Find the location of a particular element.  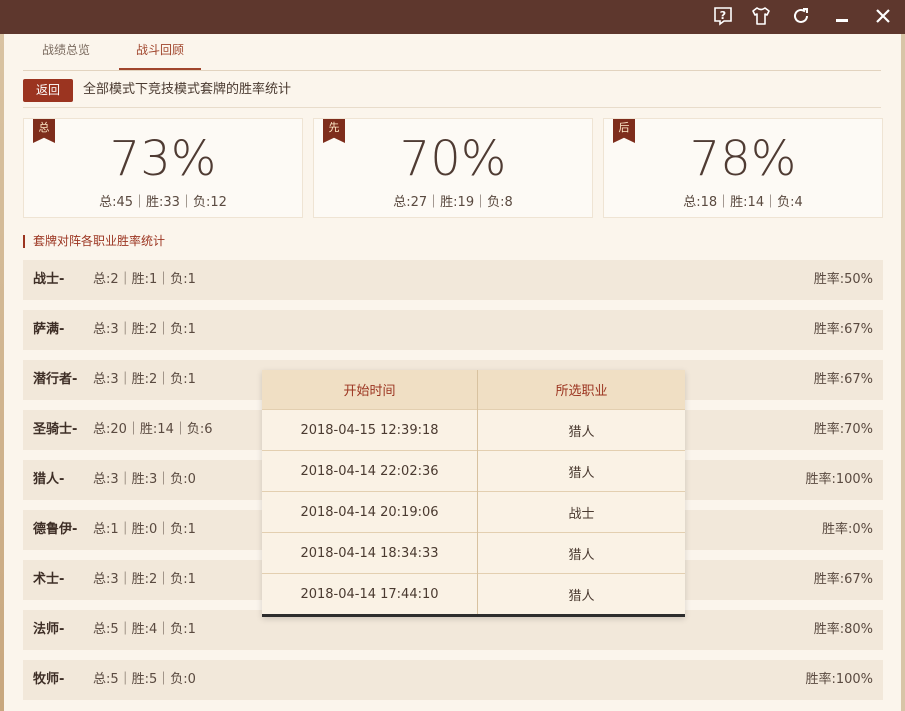

class-name: 圣骑士- is located at coordinates (55, 429).